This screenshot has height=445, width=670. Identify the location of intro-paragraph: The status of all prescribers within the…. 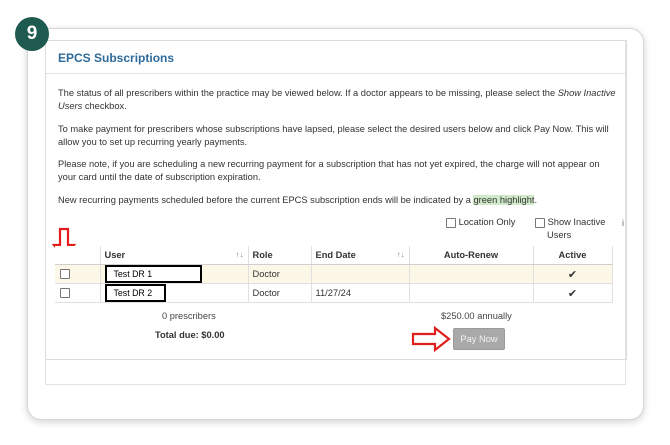
(338, 100).